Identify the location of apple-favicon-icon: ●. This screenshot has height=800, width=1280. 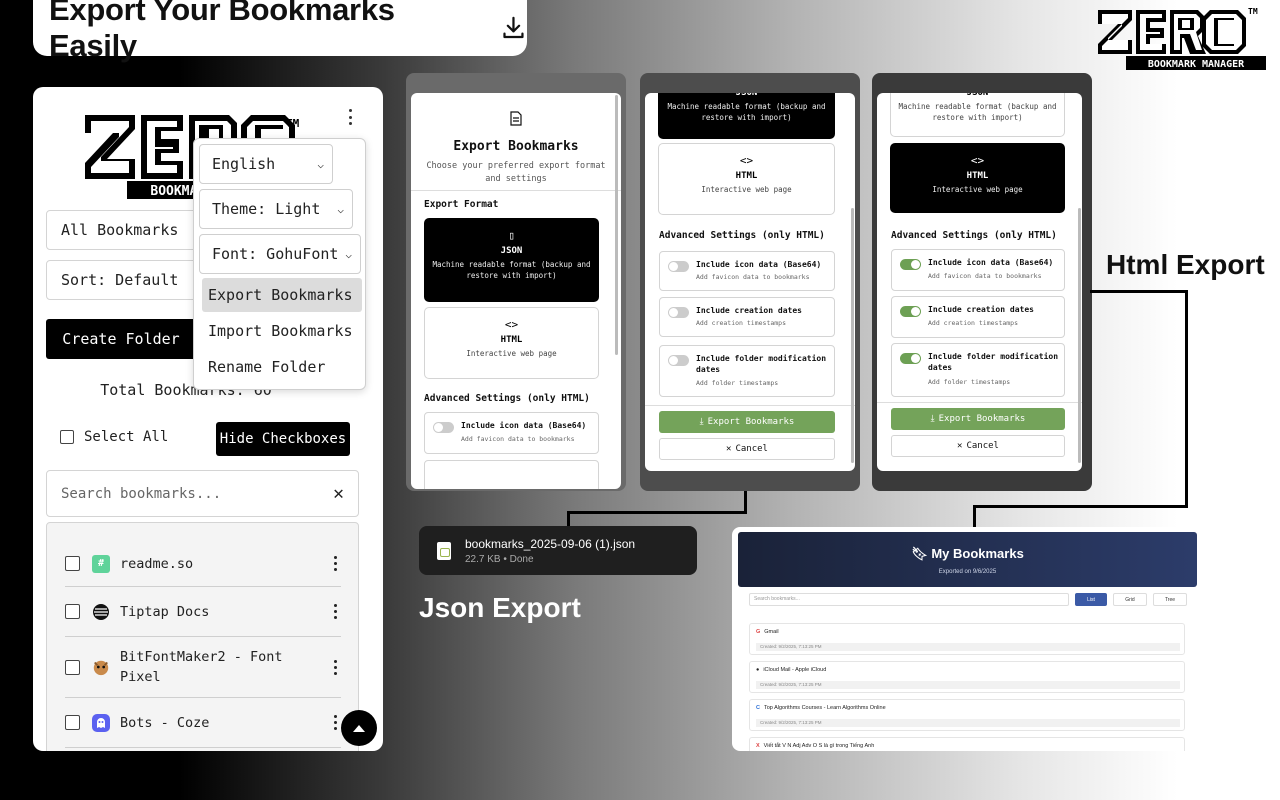
(758, 670).